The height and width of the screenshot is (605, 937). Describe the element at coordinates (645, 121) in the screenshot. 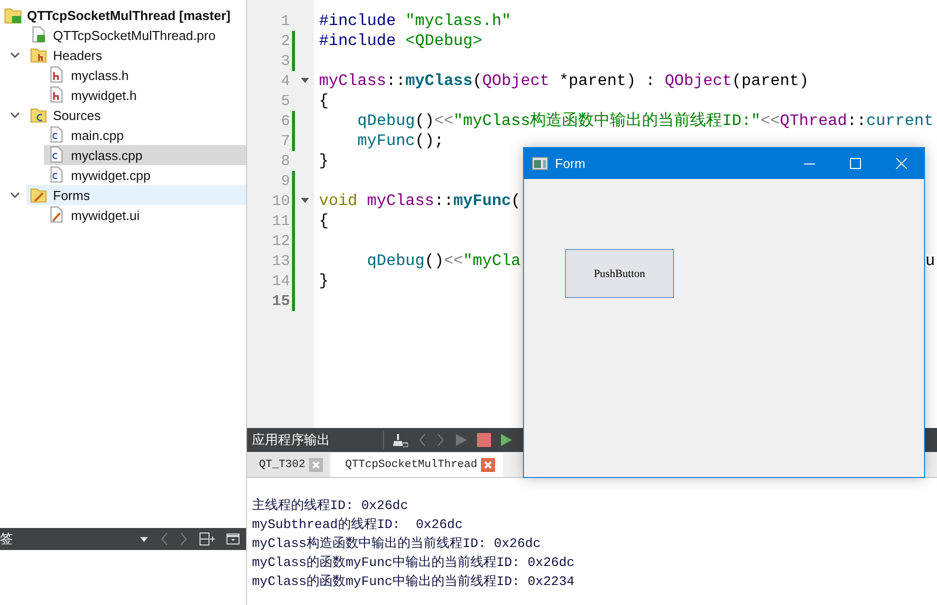

I see `code-line: qDebug()<<"myClass构造函数中输出的当前线程ID:"<<QThread::current` at that location.